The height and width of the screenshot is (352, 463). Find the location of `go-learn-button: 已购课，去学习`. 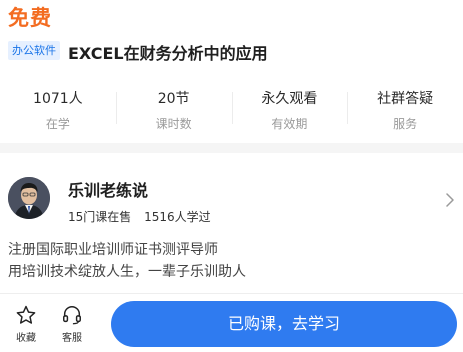

go-learn-button: 已购课，去学习 is located at coordinates (284, 324).